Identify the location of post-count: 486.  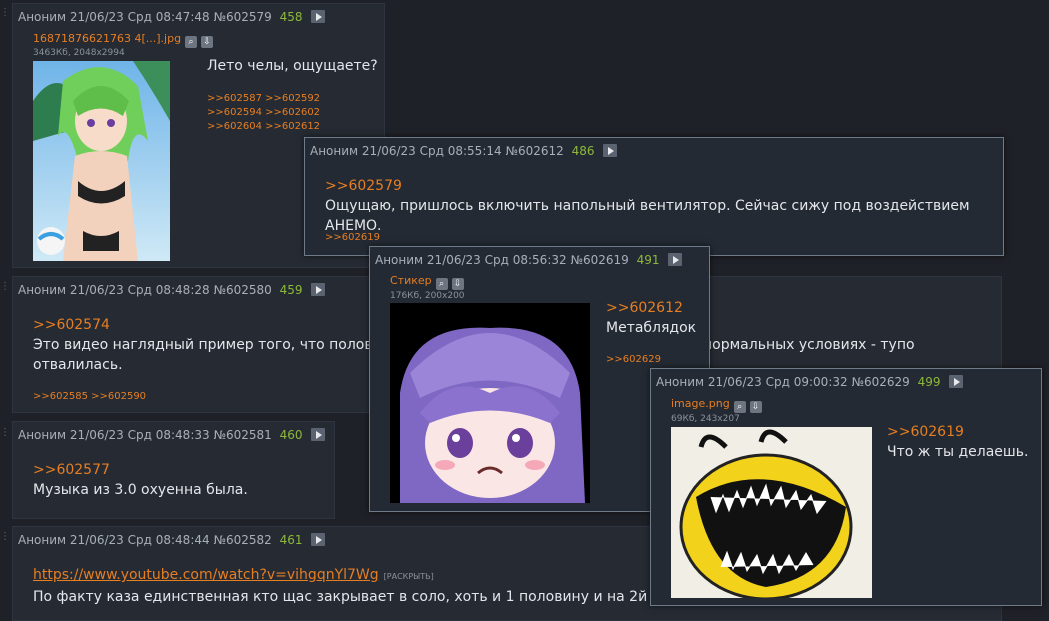
(583, 151).